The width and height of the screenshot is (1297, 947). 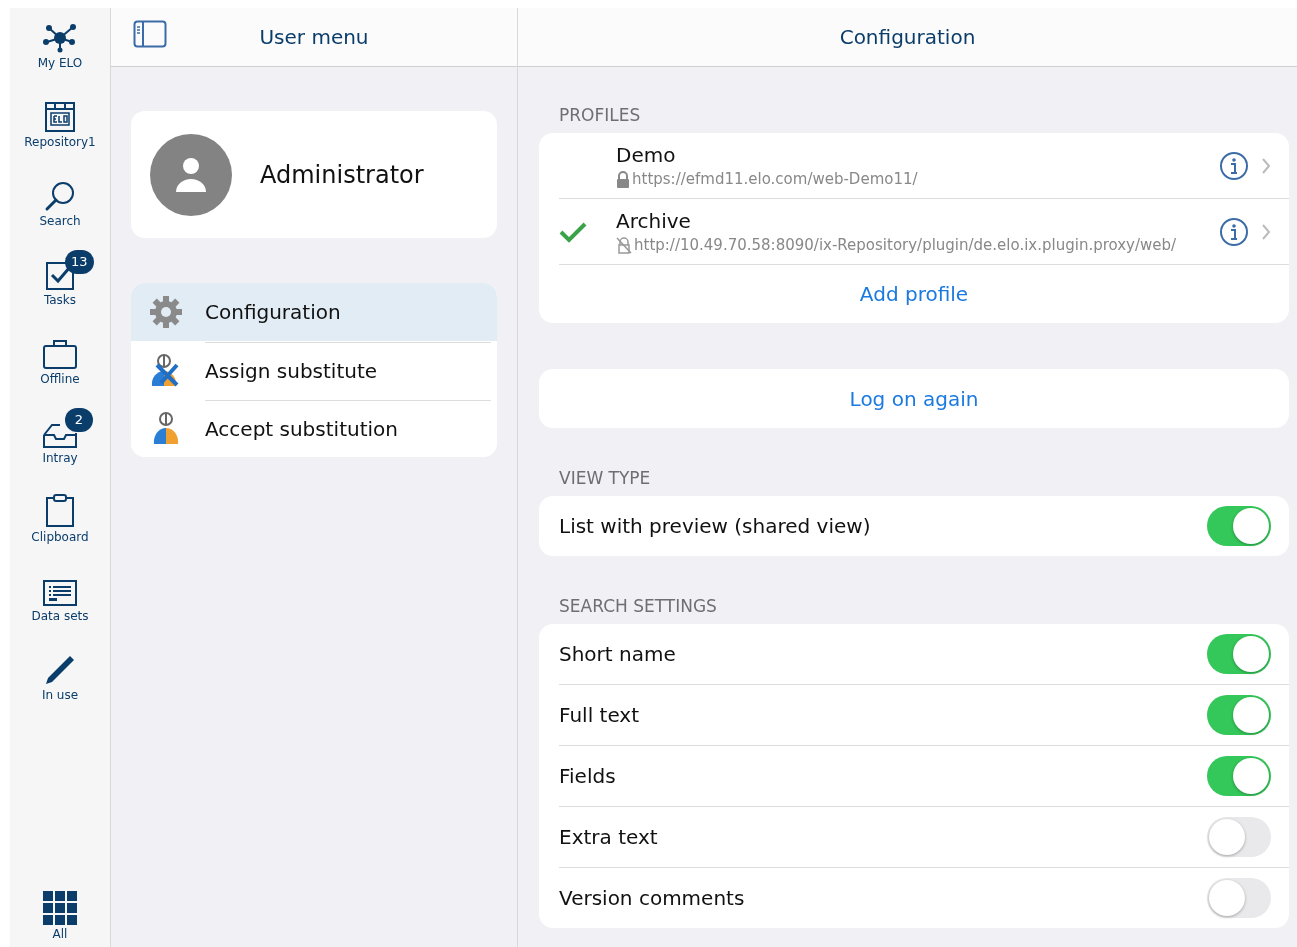 I want to click on profile-name: Archive, so click(x=654, y=221).